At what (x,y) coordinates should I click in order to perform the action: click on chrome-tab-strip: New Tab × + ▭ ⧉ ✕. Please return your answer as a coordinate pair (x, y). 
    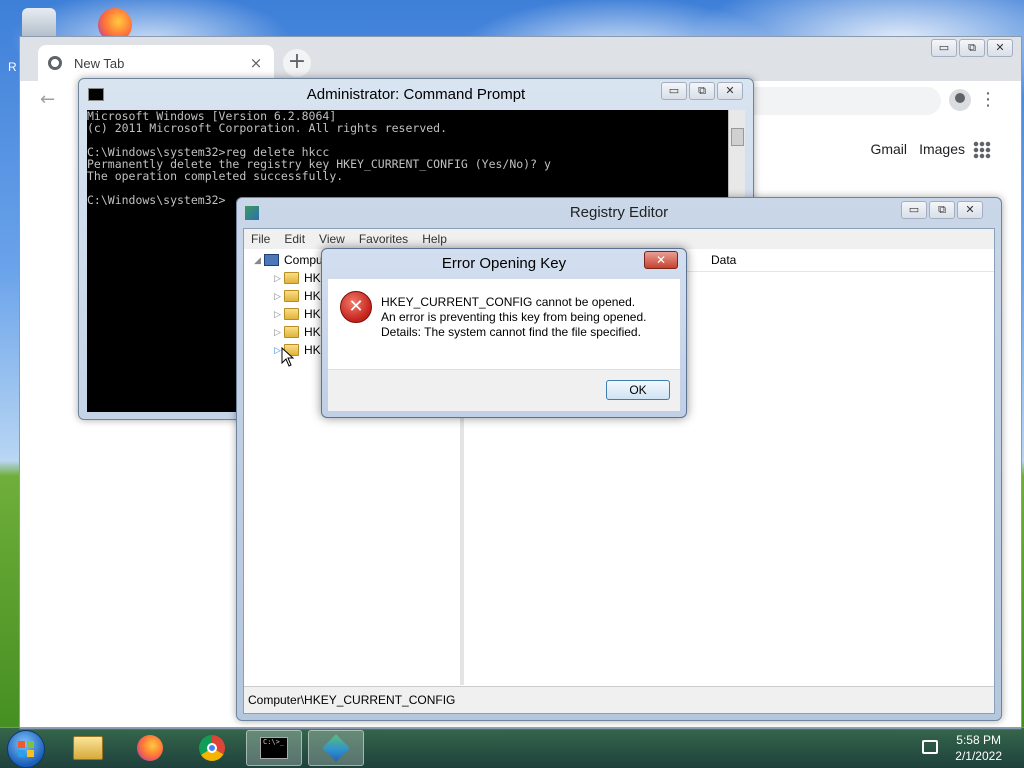
    Looking at the image, I should click on (520, 59).